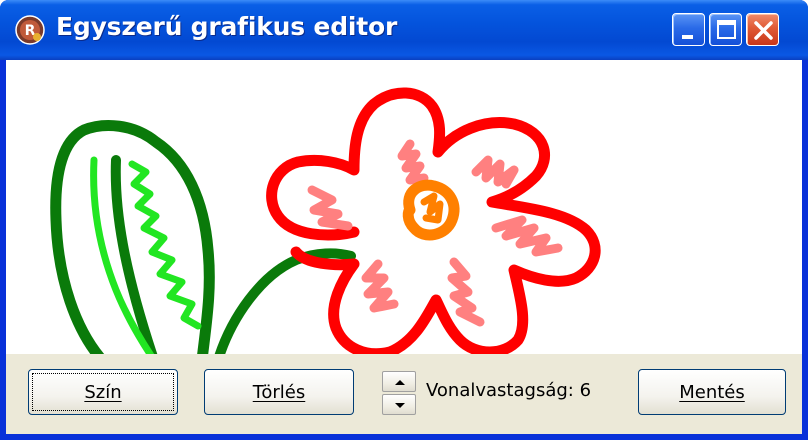 The image size is (808, 440). I want to click on window-border-bottom, so click(404, 437).